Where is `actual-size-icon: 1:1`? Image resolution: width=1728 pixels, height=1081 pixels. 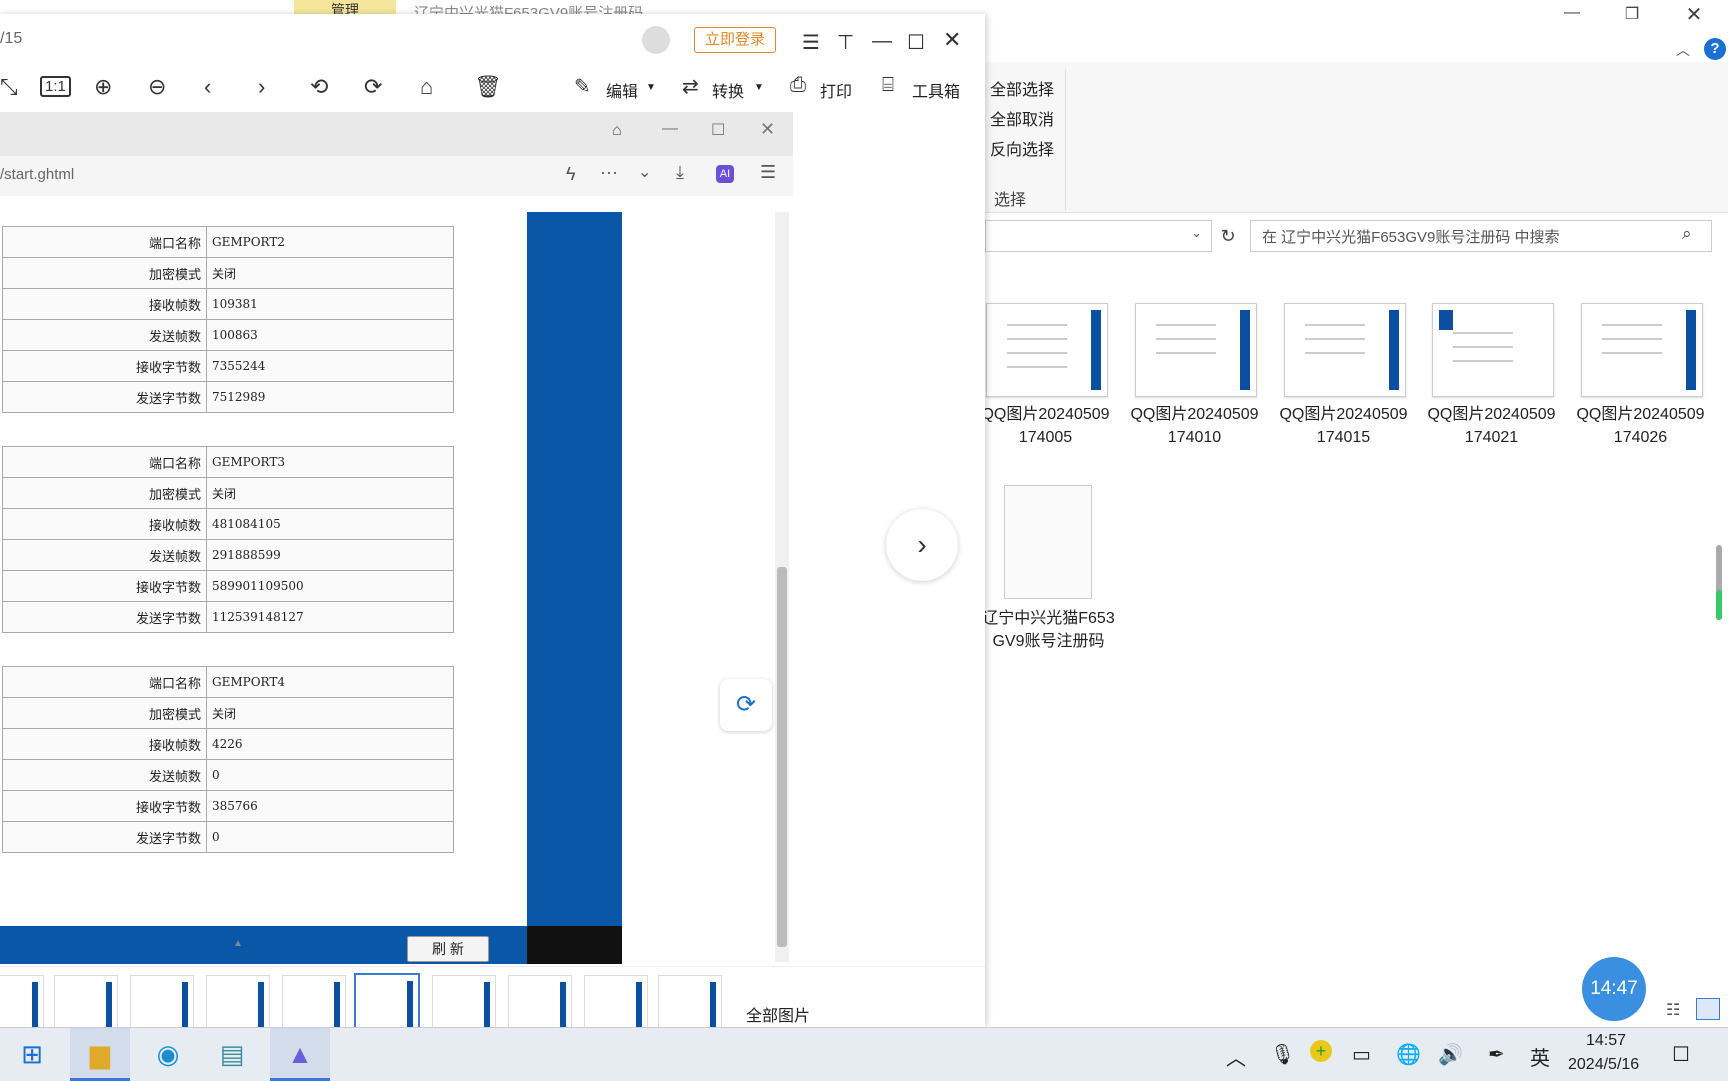 actual-size-icon: 1:1 is located at coordinates (55, 86).